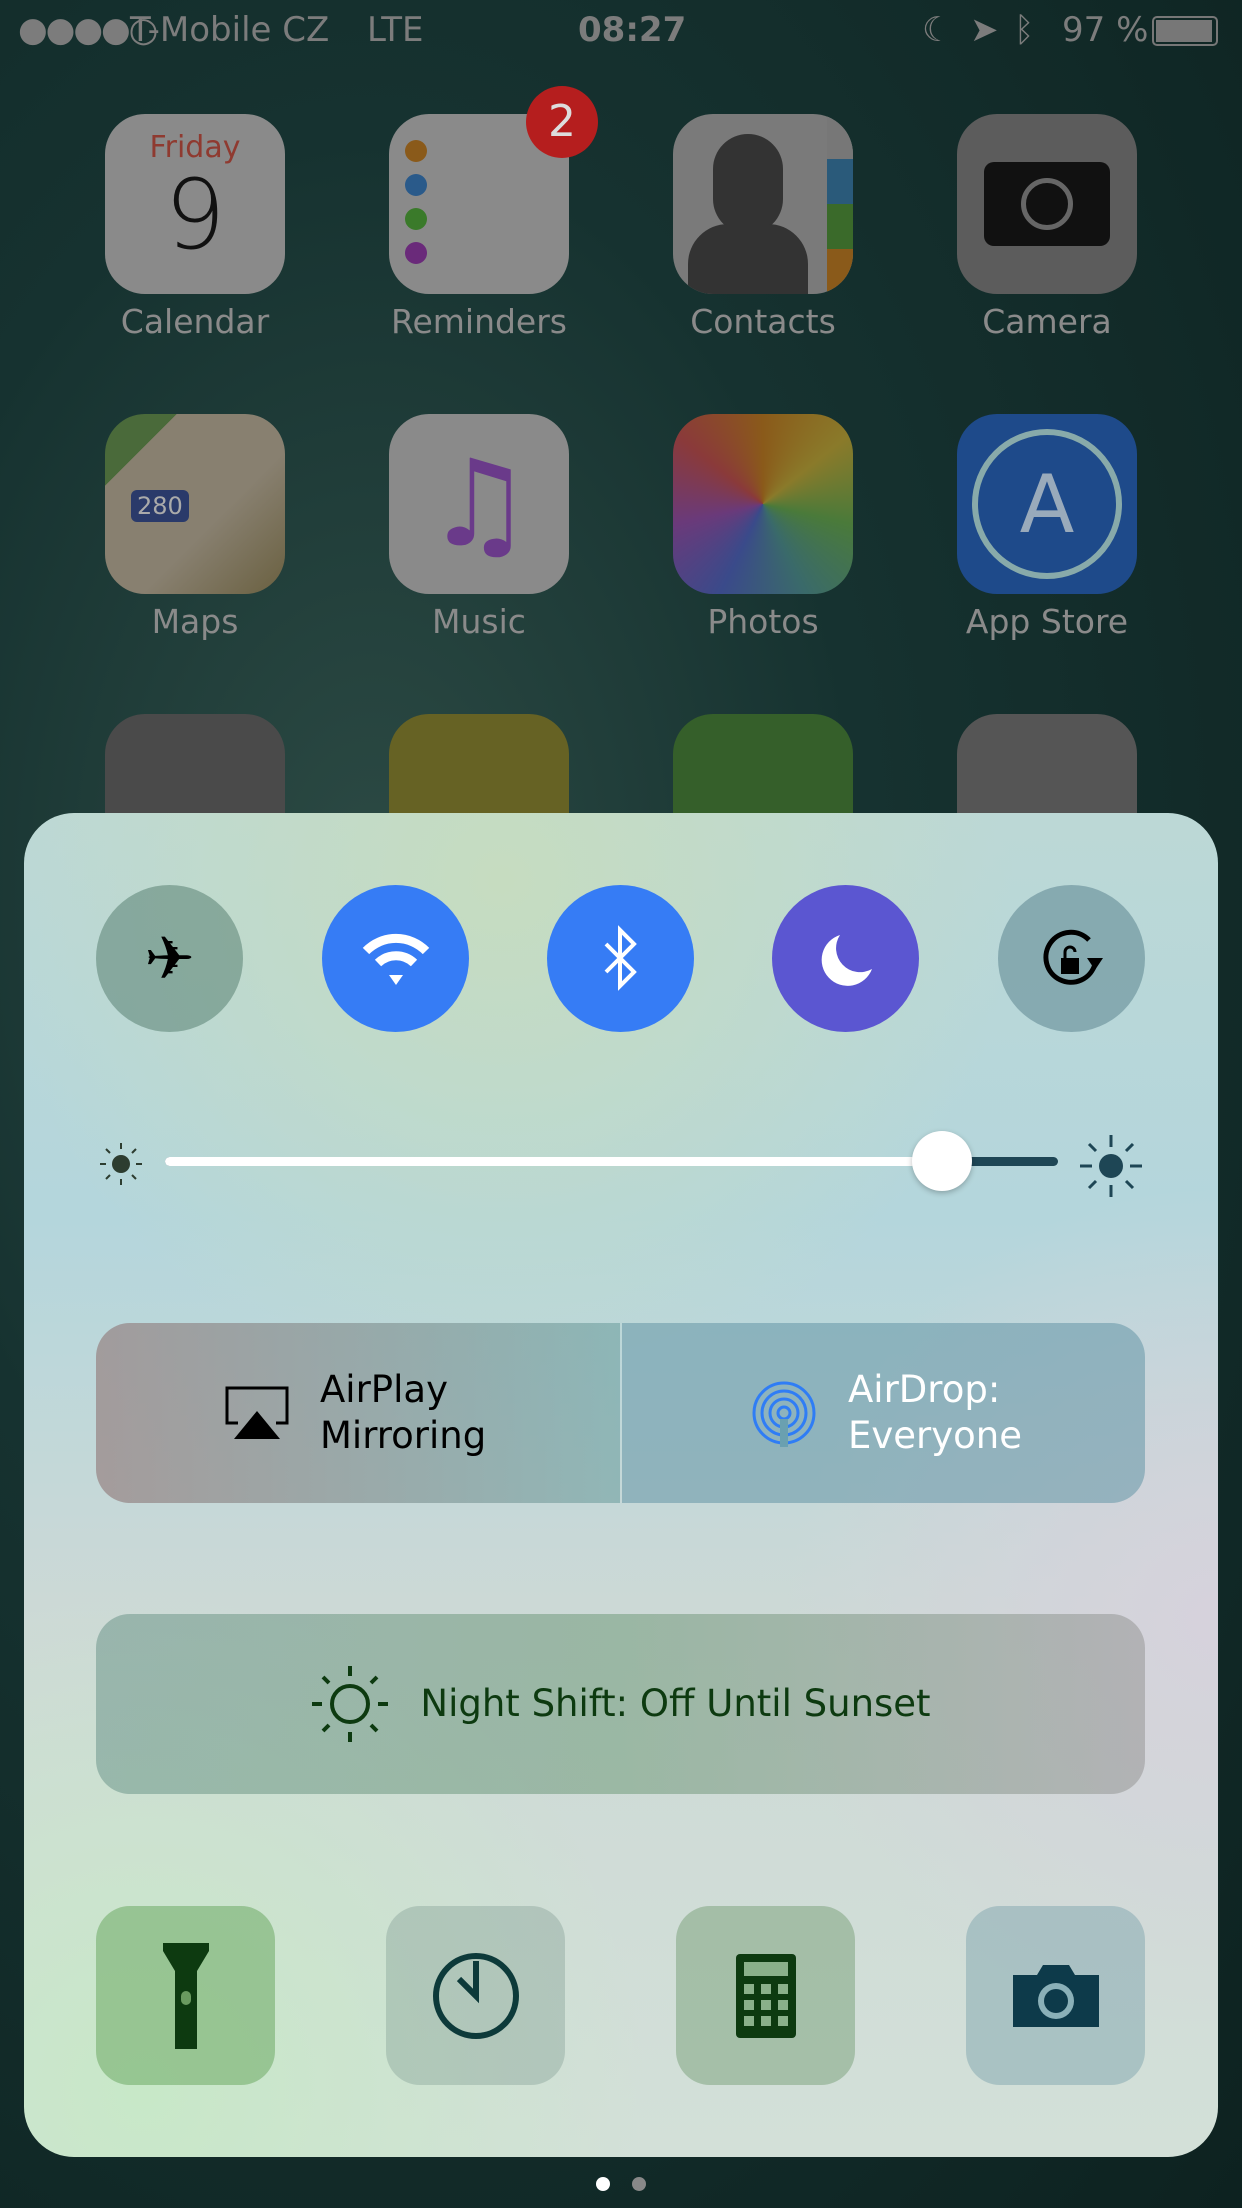  I want to click on airdrop-icon, so click(784, 1414).